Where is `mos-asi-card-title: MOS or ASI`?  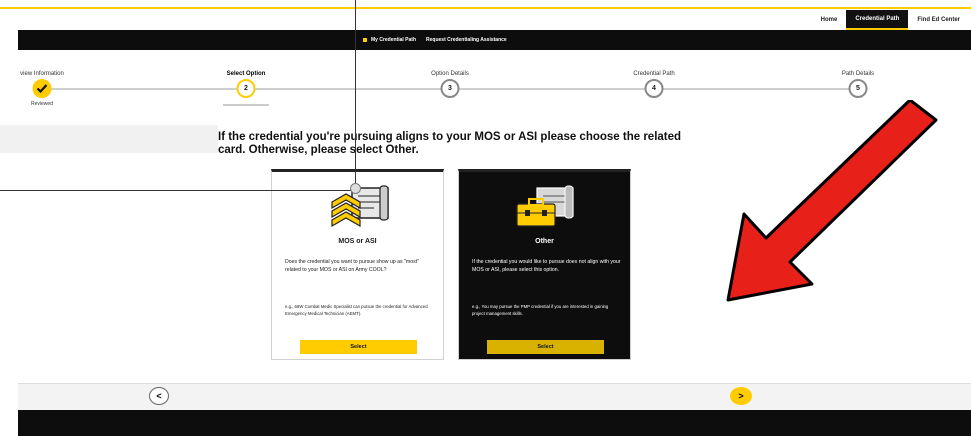
mos-asi-card-title: MOS or ASI is located at coordinates (357, 241).